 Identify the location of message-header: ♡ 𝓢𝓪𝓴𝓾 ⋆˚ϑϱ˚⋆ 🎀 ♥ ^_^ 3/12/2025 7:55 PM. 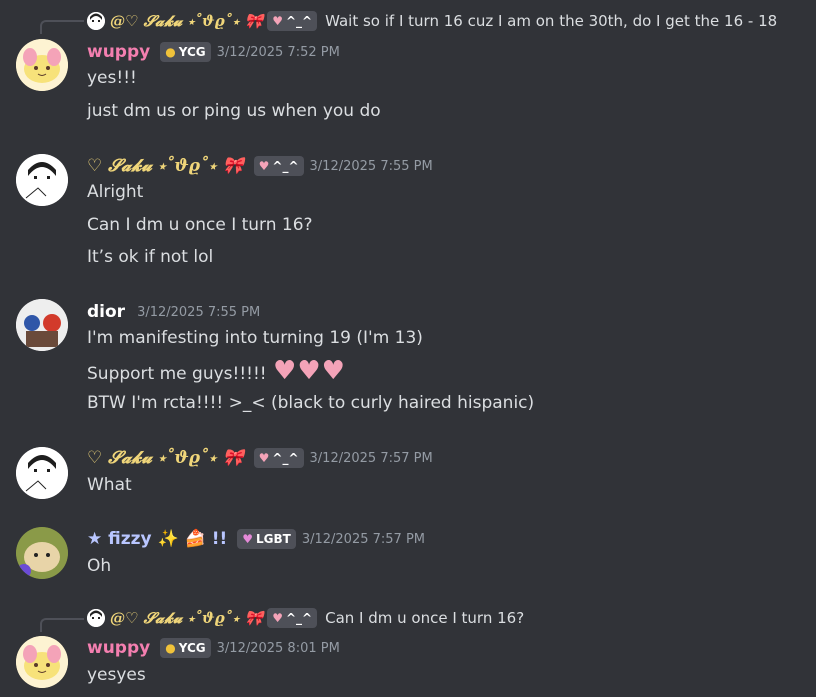
(260, 166).